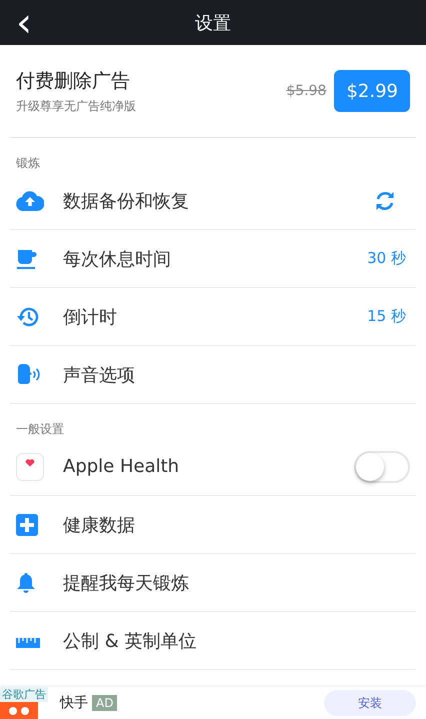 This screenshot has height=719, width=426. I want to click on old-price: $5.98, so click(306, 91).